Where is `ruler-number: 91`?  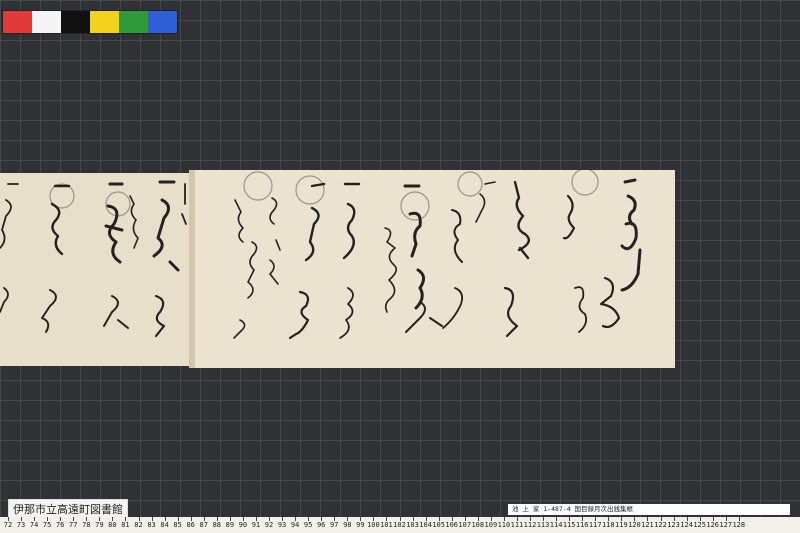 ruler-number: 91 is located at coordinates (256, 525).